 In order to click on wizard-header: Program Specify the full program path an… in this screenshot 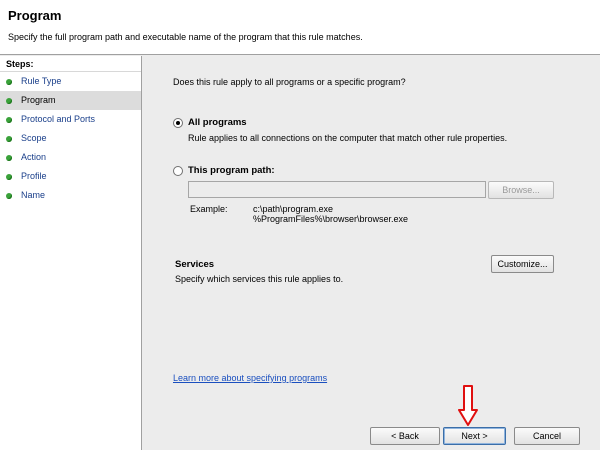, I will do `click(300, 27)`.